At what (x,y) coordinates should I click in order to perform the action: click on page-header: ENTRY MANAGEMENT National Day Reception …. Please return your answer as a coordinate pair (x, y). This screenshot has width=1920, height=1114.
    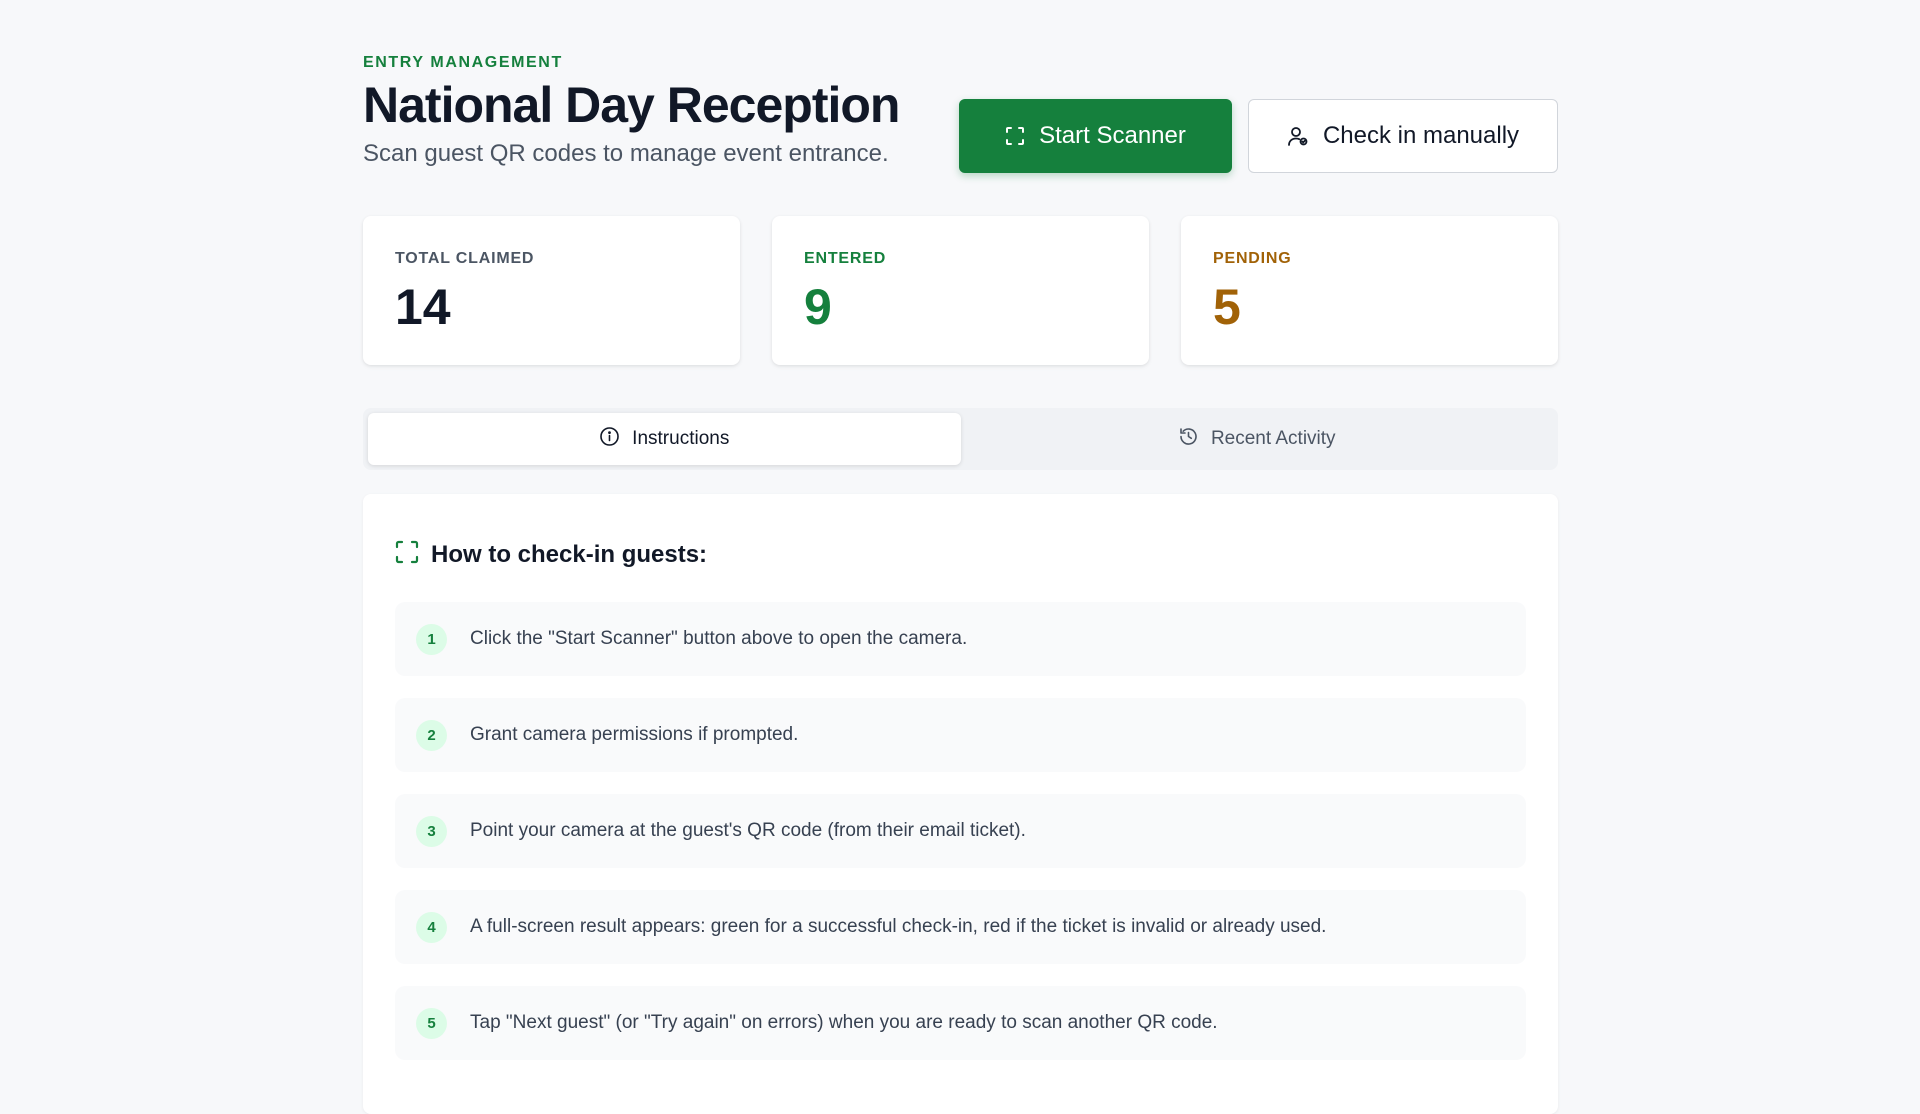
    Looking at the image, I should click on (960, 100).